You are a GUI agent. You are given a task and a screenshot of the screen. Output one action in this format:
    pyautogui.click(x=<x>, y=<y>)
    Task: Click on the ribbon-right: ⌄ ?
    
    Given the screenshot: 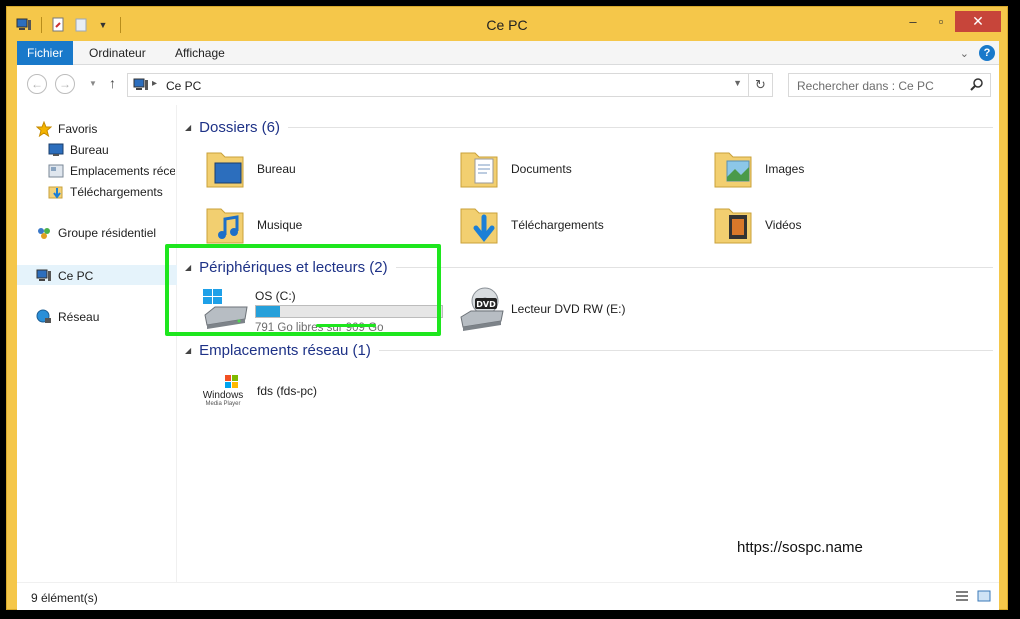 What is the action you would take?
    pyautogui.click(x=977, y=53)
    